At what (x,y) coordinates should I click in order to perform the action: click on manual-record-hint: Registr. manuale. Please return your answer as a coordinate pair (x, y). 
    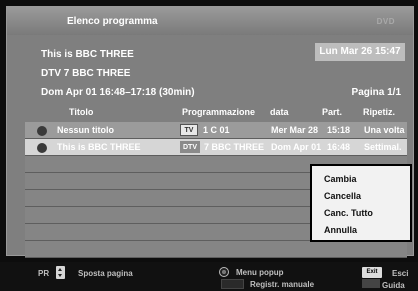
    Looking at the image, I should click on (282, 284).